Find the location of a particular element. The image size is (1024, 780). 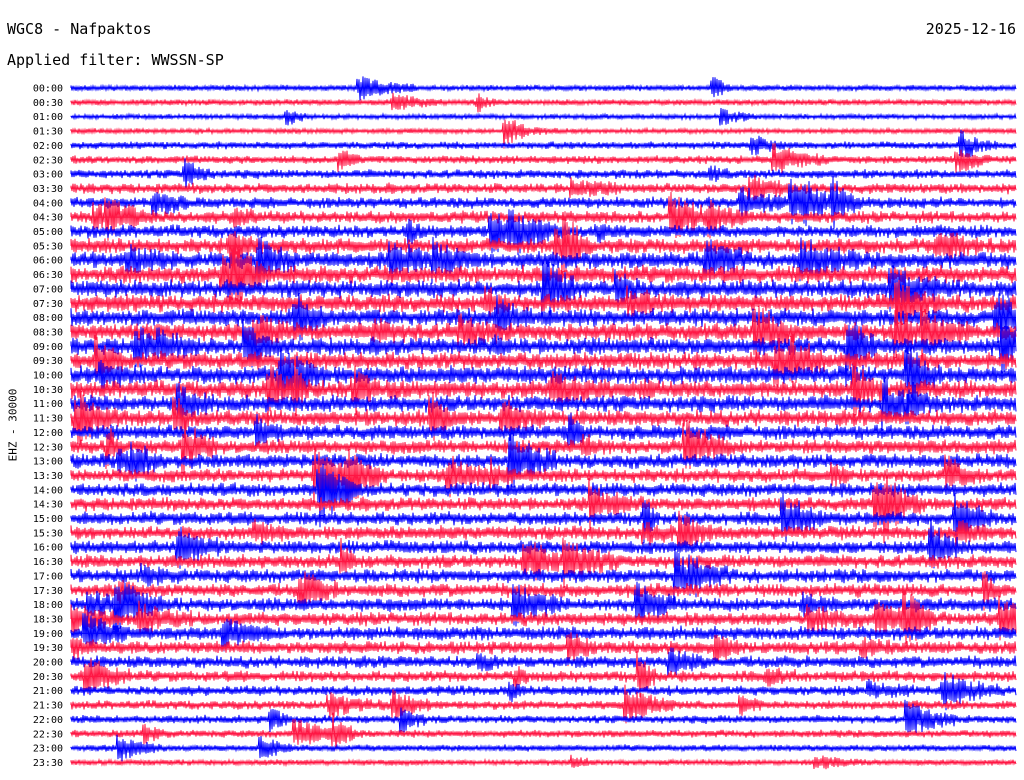

trace-label-31: 15:30 is located at coordinates (48, 533).